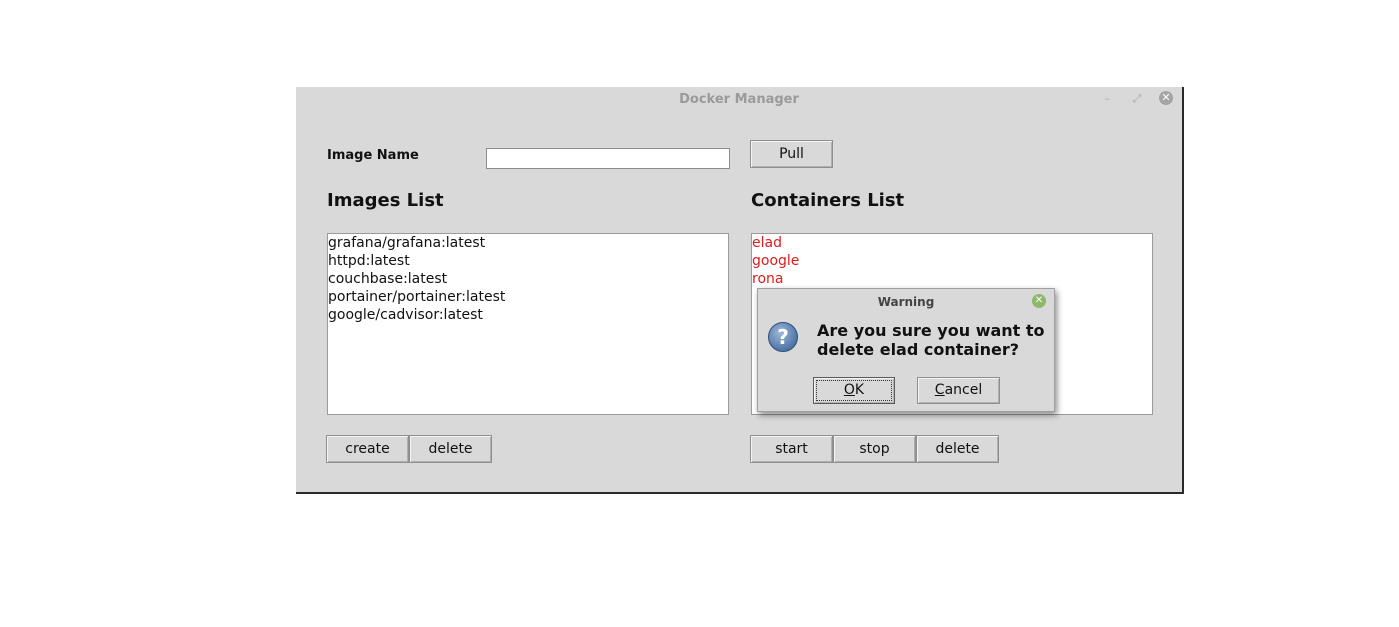 This screenshot has height=627, width=1399. What do you see at coordinates (952, 279) in the screenshot?
I see `list-item: rona` at bounding box center [952, 279].